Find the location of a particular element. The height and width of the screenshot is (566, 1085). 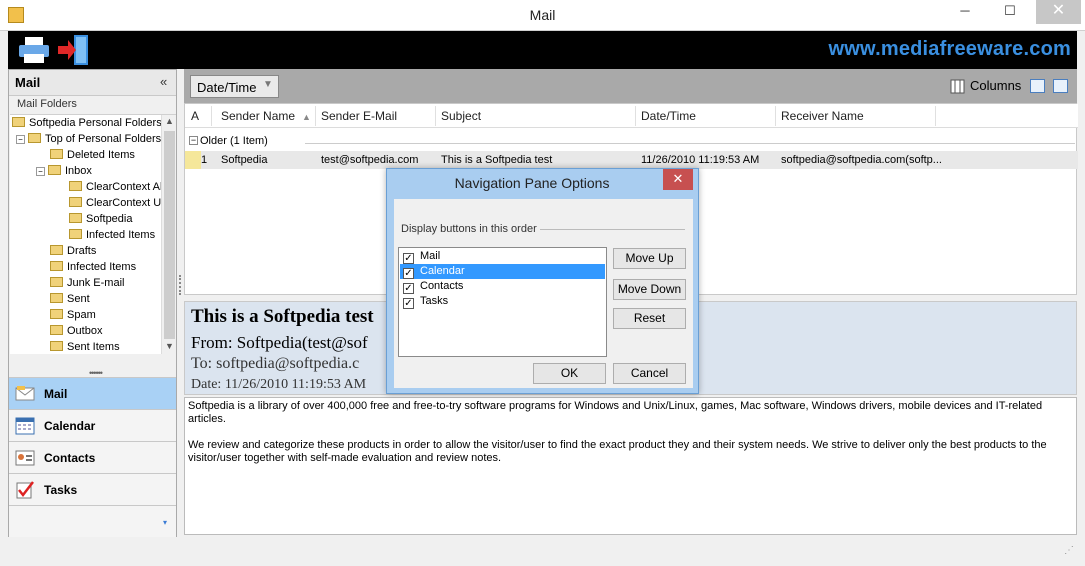

collapse-all-icon is located at coordinates (1037, 86).